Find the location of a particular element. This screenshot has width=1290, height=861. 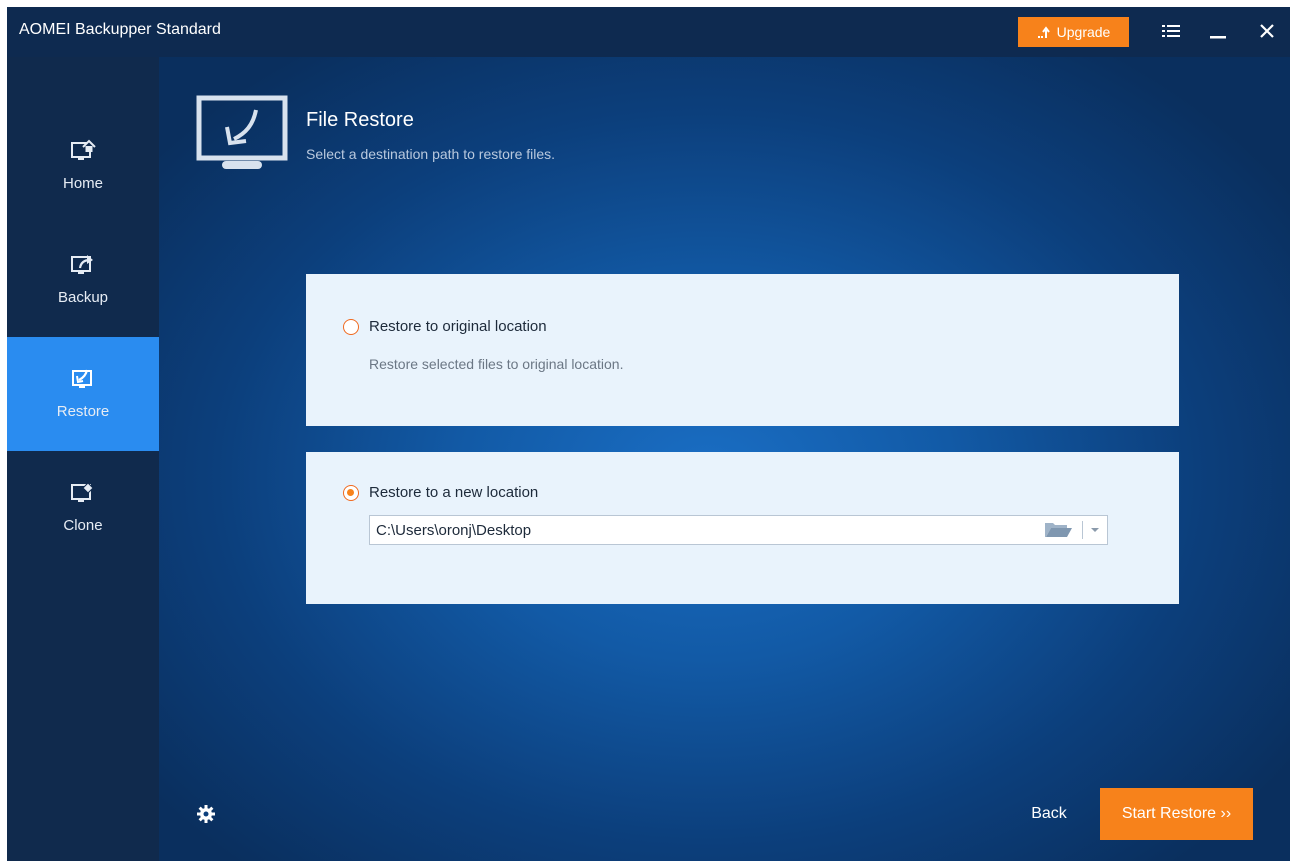

sidebar: Home Backup Restore Clone is located at coordinates (83, 459).